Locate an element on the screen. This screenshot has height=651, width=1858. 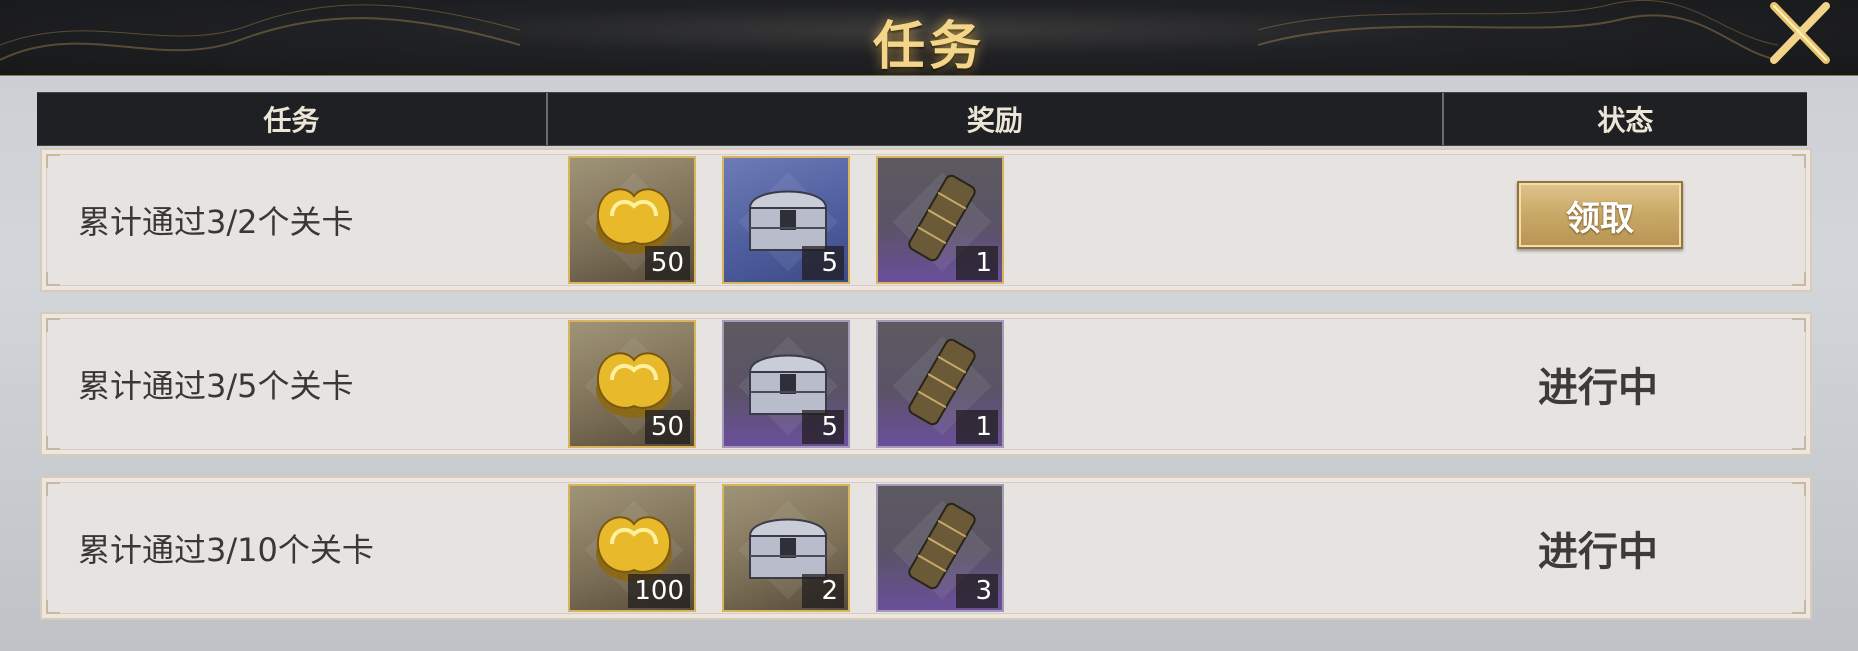
task-description: 累计通过3/10个关卡 is located at coordinates (226, 550).